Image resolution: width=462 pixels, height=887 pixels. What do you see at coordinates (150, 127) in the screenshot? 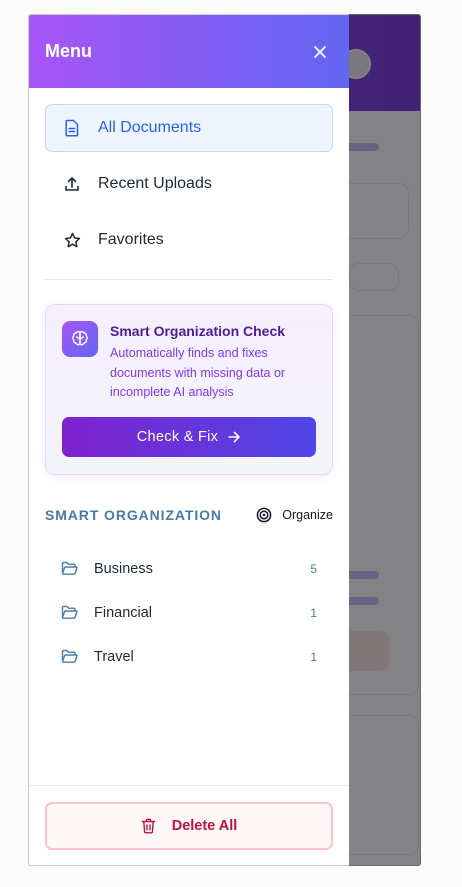
I see `nav-item-label: All Documents` at bounding box center [150, 127].